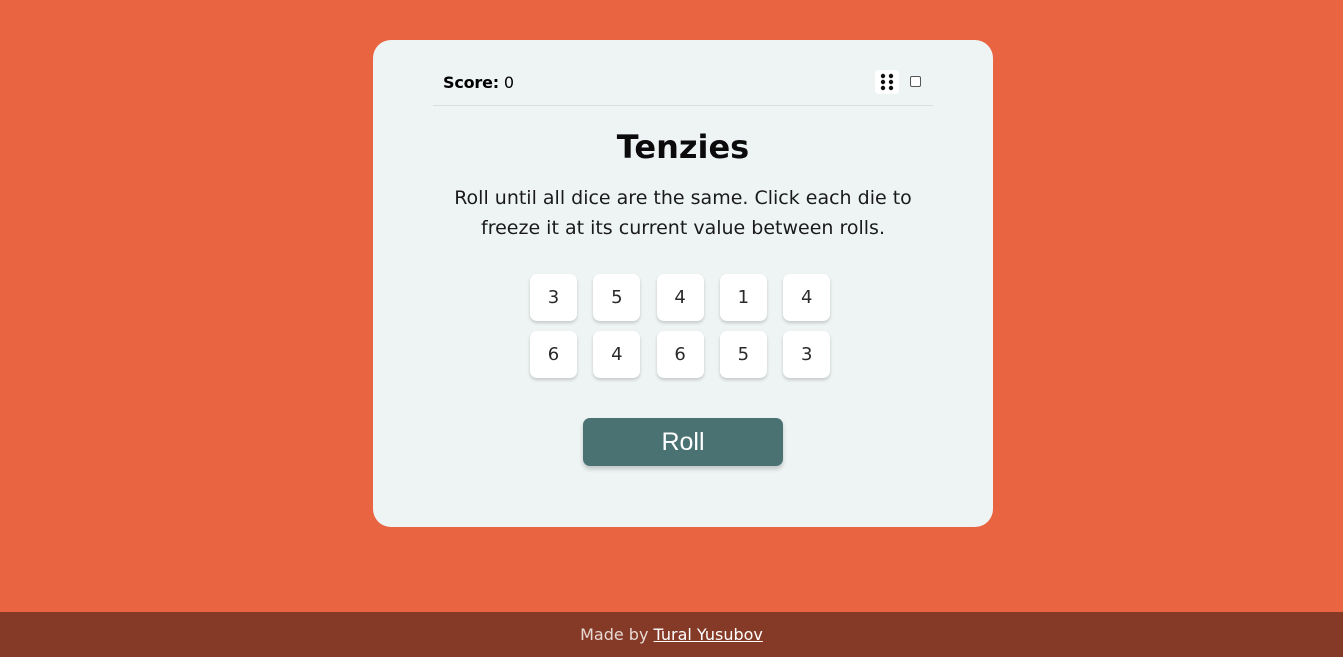 Image resolution: width=1343 pixels, height=657 pixels. What do you see at coordinates (471, 82) in the screenshot?
I see `score-label: Score:` at bounding box center [471, 82].